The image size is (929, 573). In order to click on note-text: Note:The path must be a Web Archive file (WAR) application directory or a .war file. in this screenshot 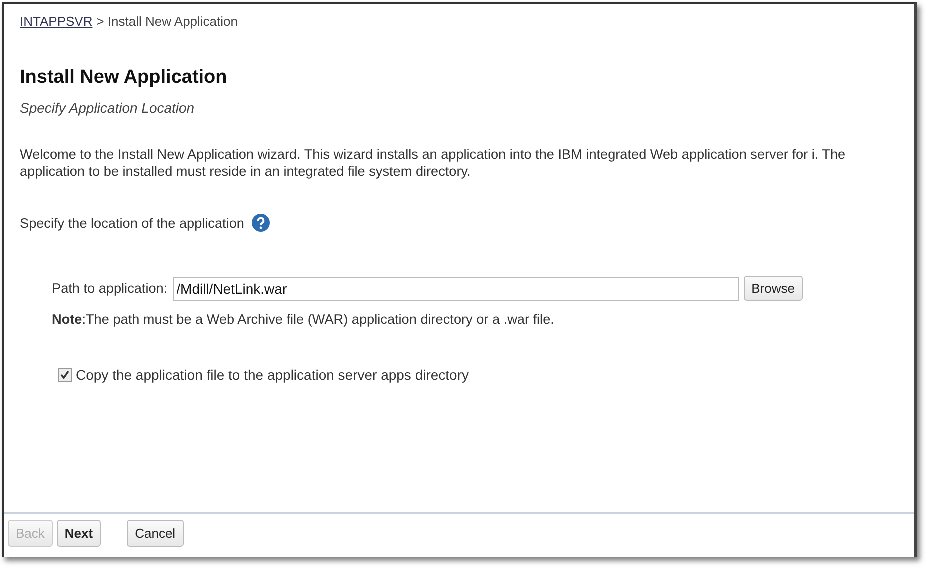, I will do `click(304, 319)`.